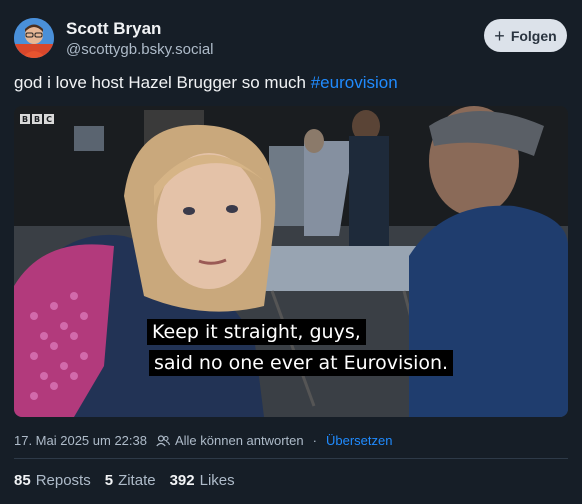  I want to click on avatar-image, so click(34, 38).